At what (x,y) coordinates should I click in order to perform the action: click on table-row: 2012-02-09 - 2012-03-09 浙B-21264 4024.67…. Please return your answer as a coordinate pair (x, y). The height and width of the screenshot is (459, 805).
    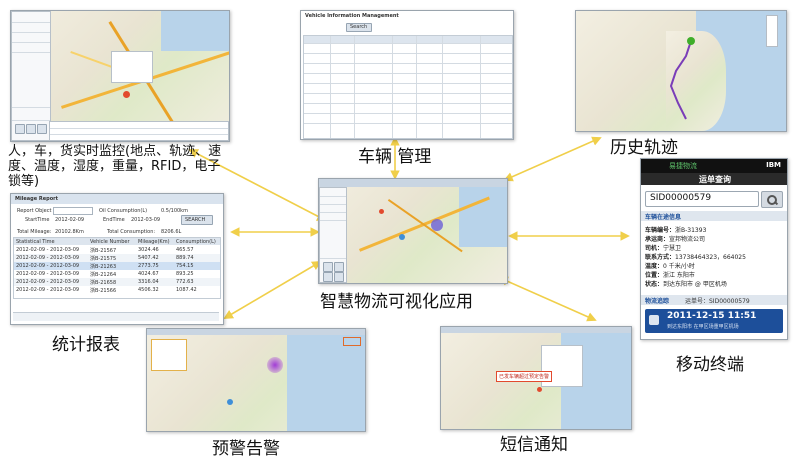
    Looking at the image, I should click on (117, 274).